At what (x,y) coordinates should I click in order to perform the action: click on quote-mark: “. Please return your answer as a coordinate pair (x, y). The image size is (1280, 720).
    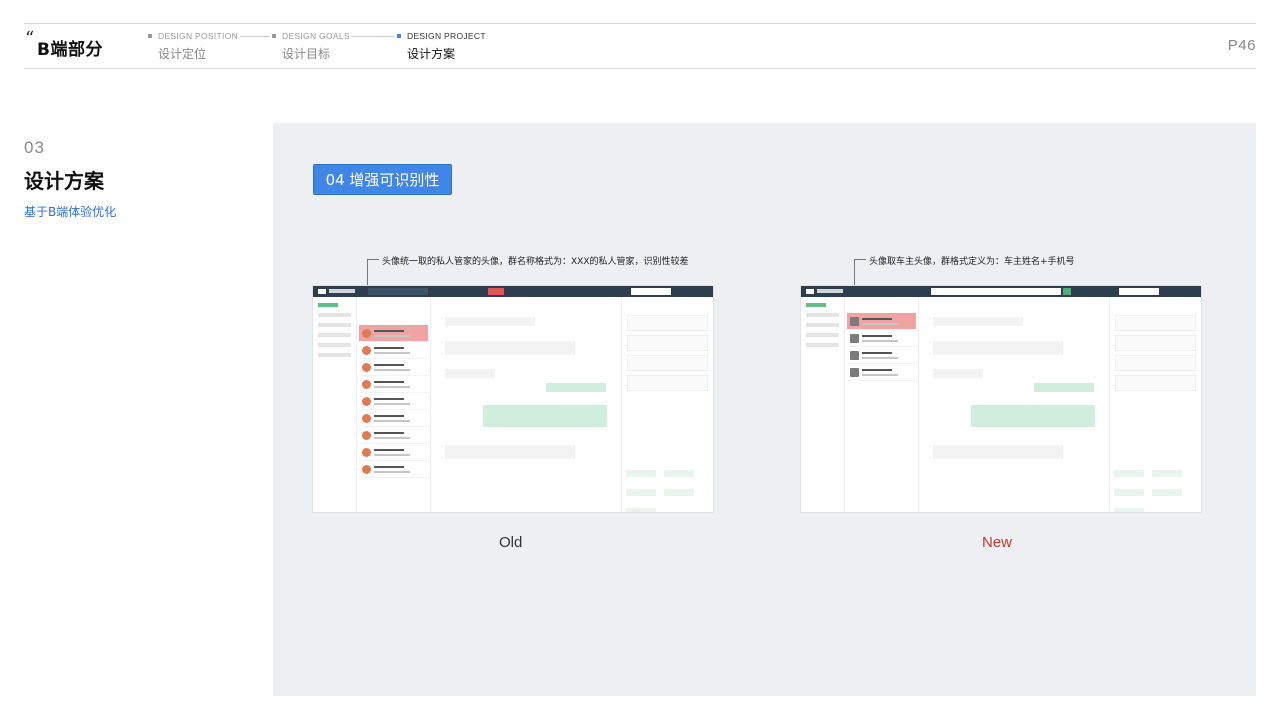
    Looking at the image, I should click on (30, 38).